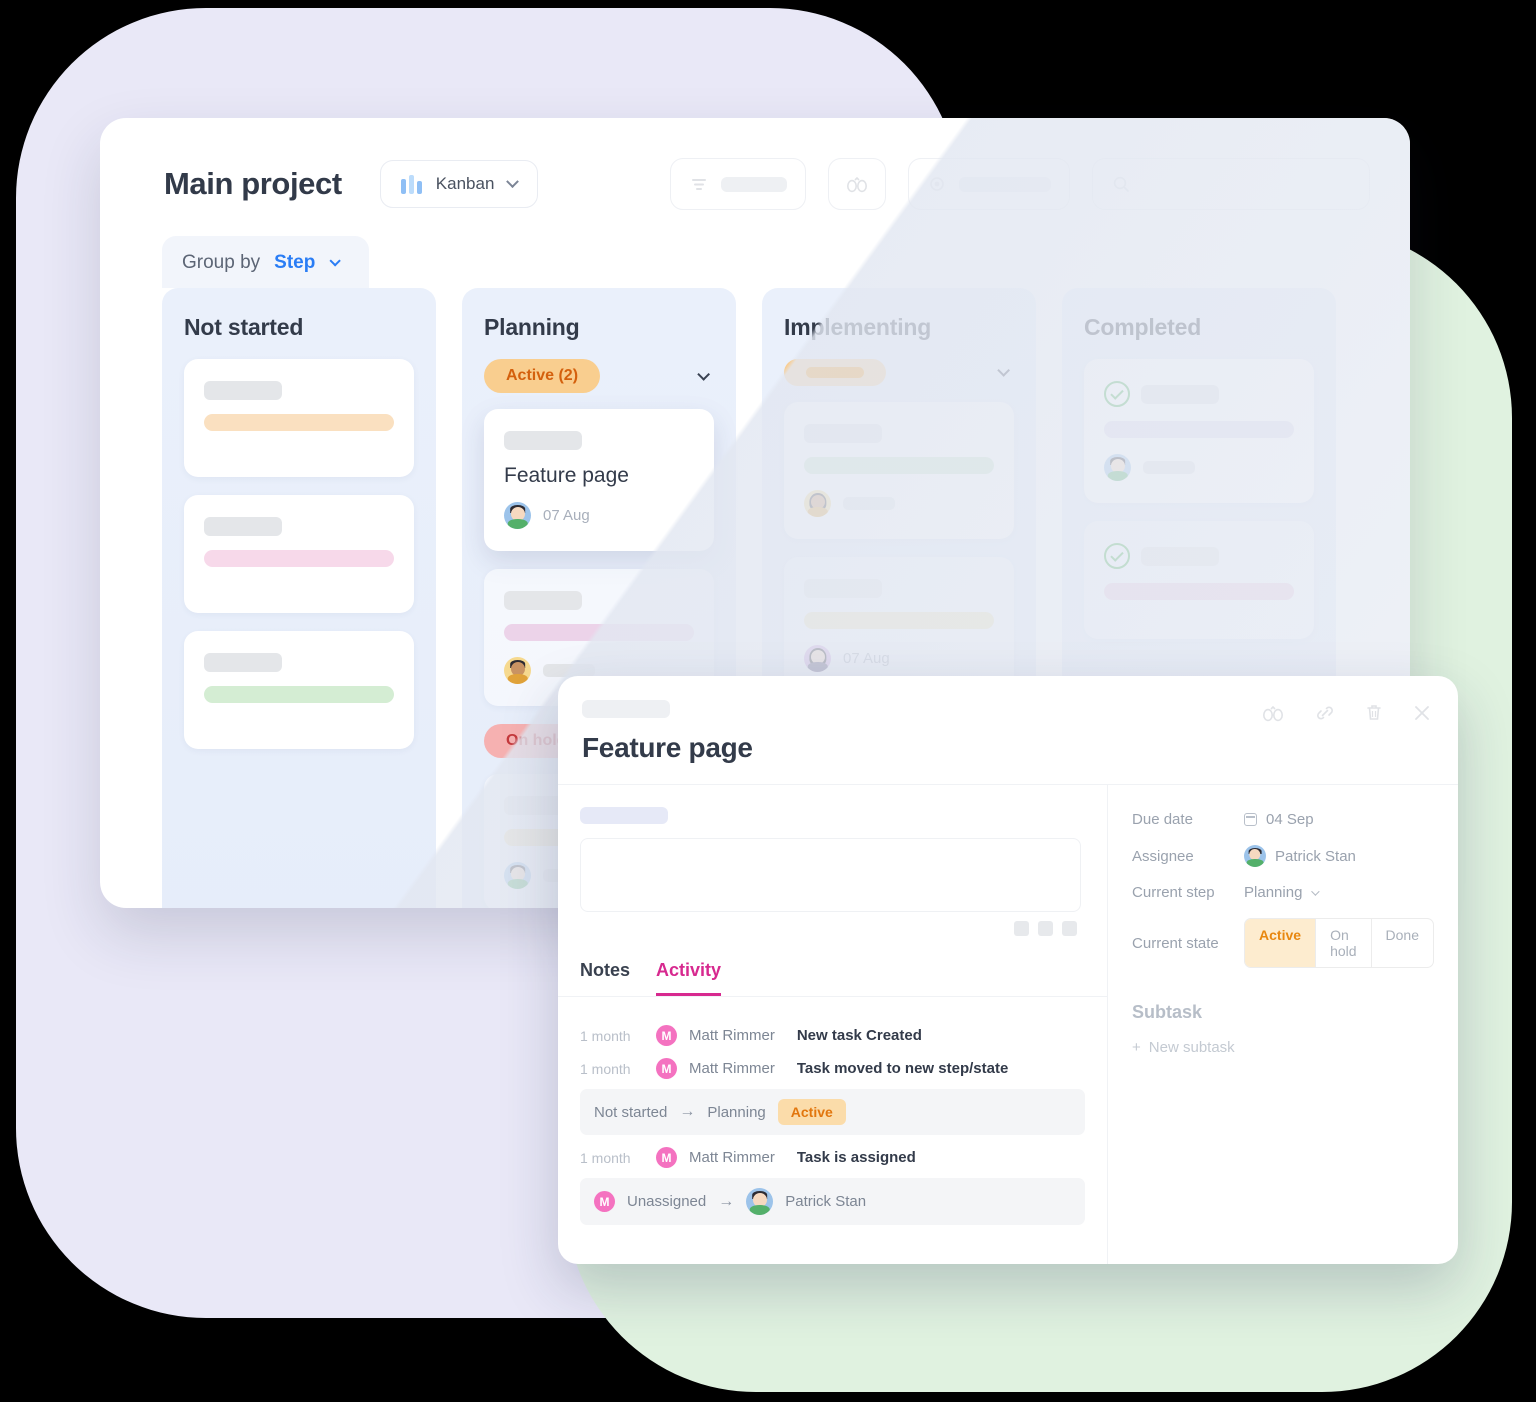  What do you see at coordinates (989, 184) in the screenshot?
I see `visibility-button` at bounding box center [989, 184].